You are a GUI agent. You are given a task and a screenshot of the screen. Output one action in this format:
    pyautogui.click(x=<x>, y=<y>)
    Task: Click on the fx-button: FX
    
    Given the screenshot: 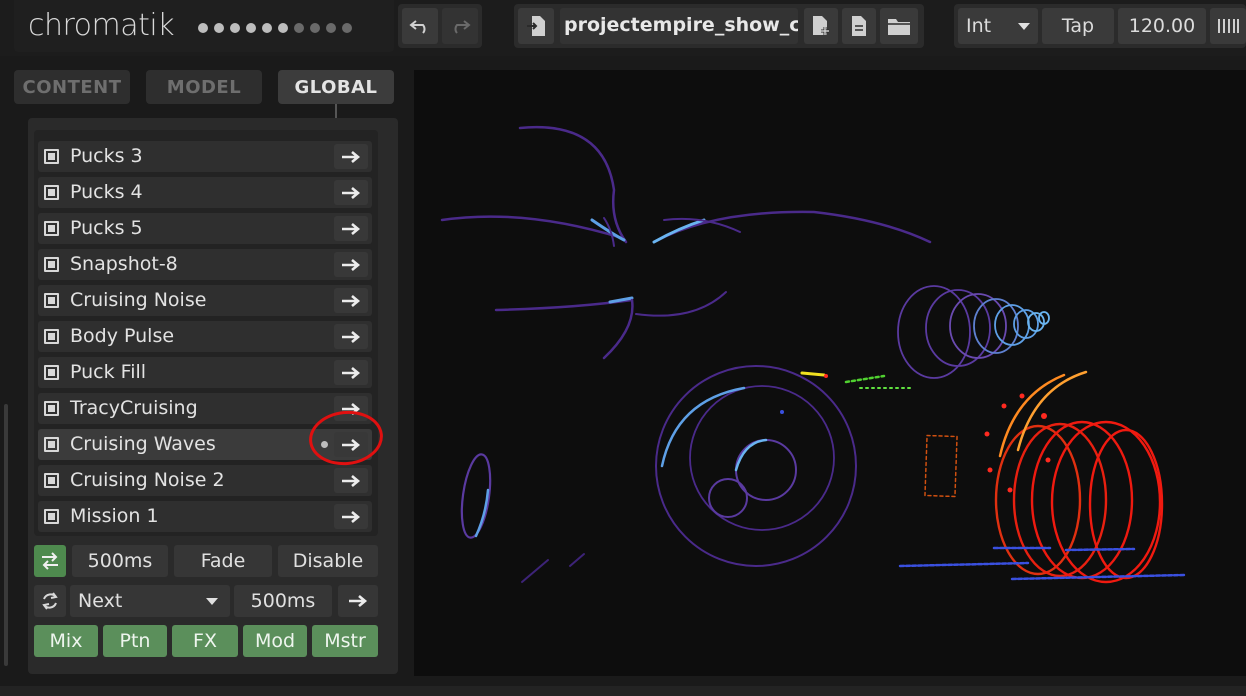 What is the action you would take?
    pyautogui.click(x=205, y=641)
    